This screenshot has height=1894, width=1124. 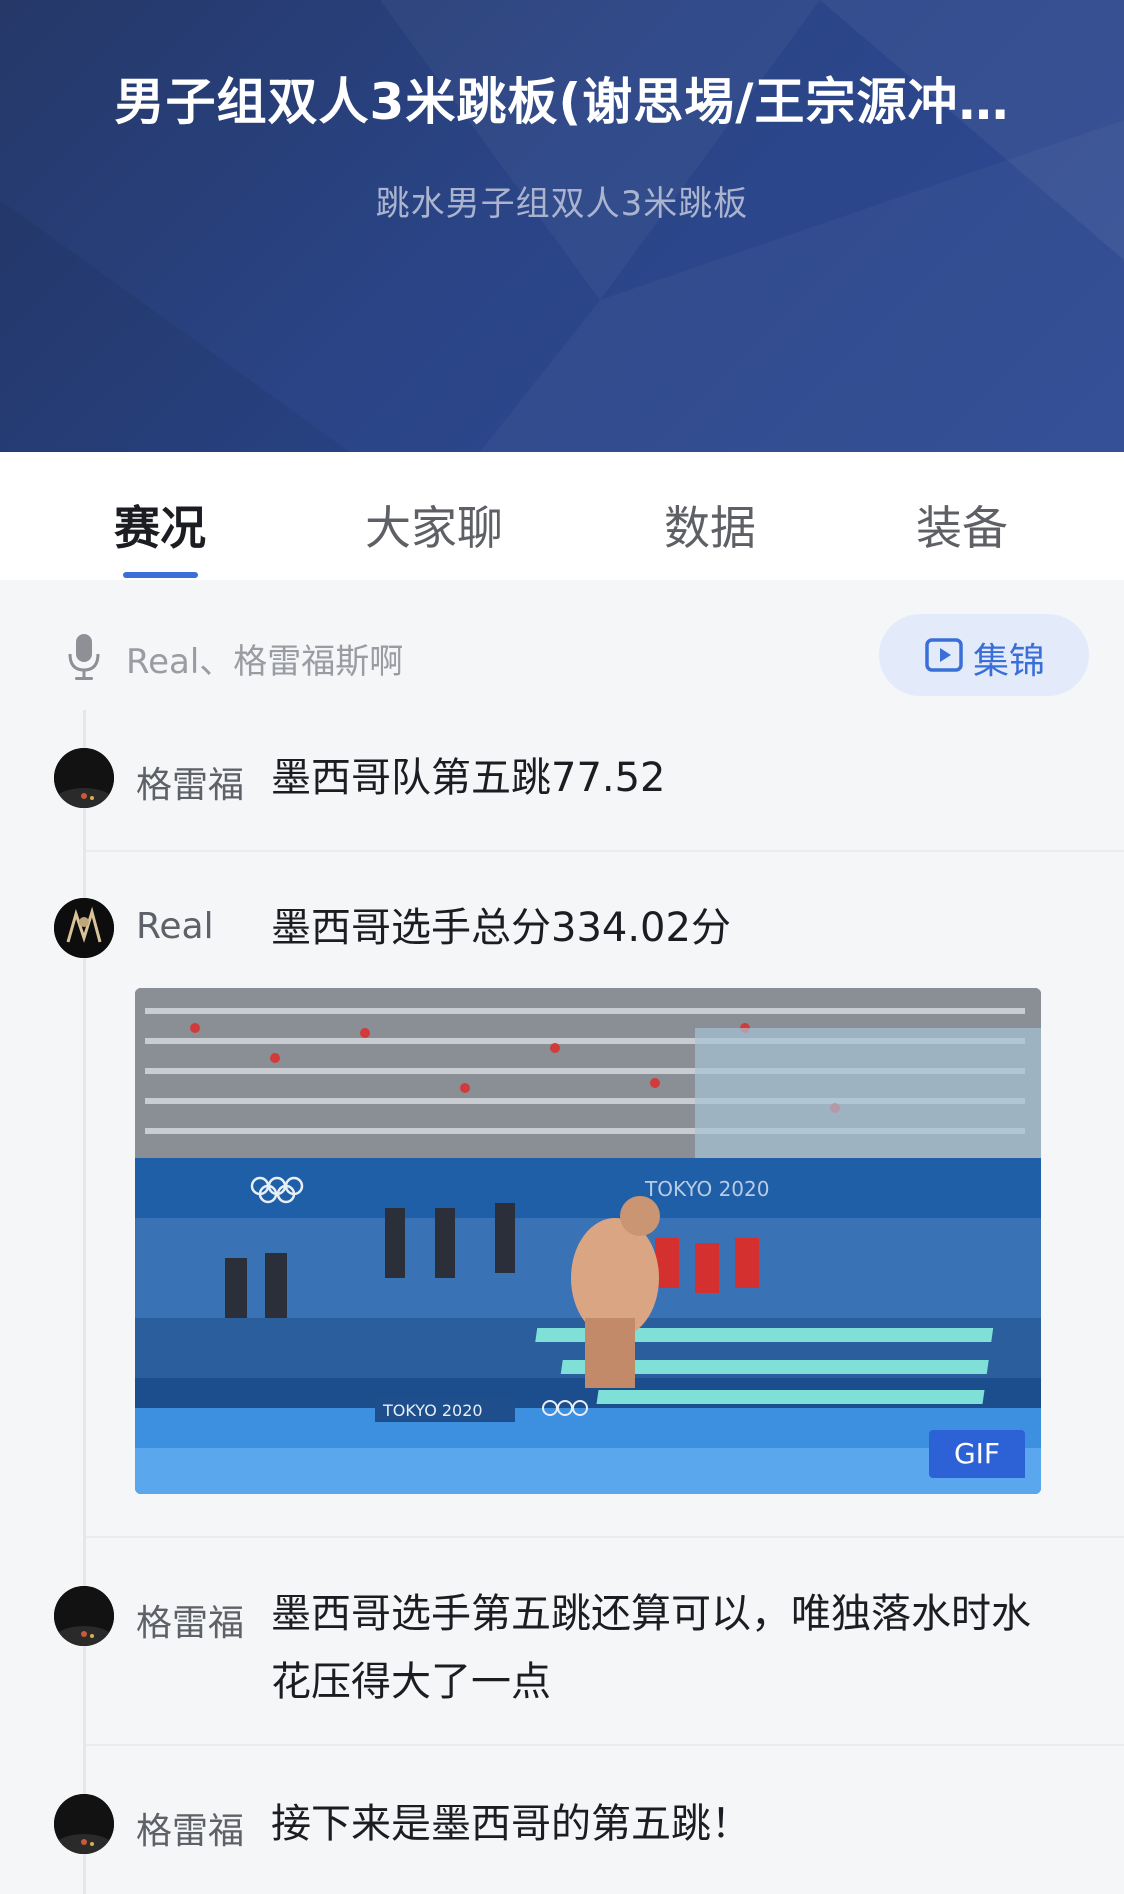 I want to click on message-text: 接下来是墨西哥的第五跳！, so click(x=511, y=1824).